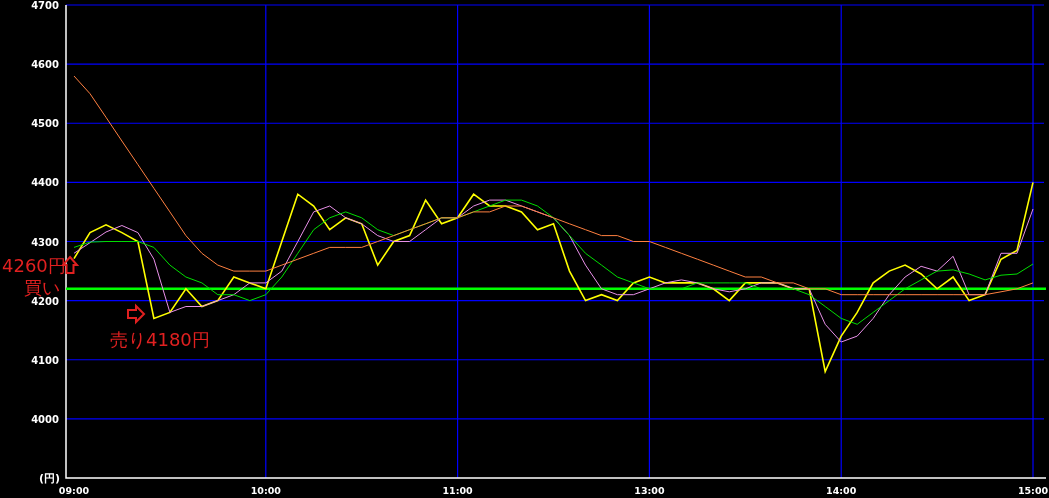  What do you see at coordinates (45, 183) in the screenshot?
I see `y-axis-label: 4400` at bounding box center [45, 183].